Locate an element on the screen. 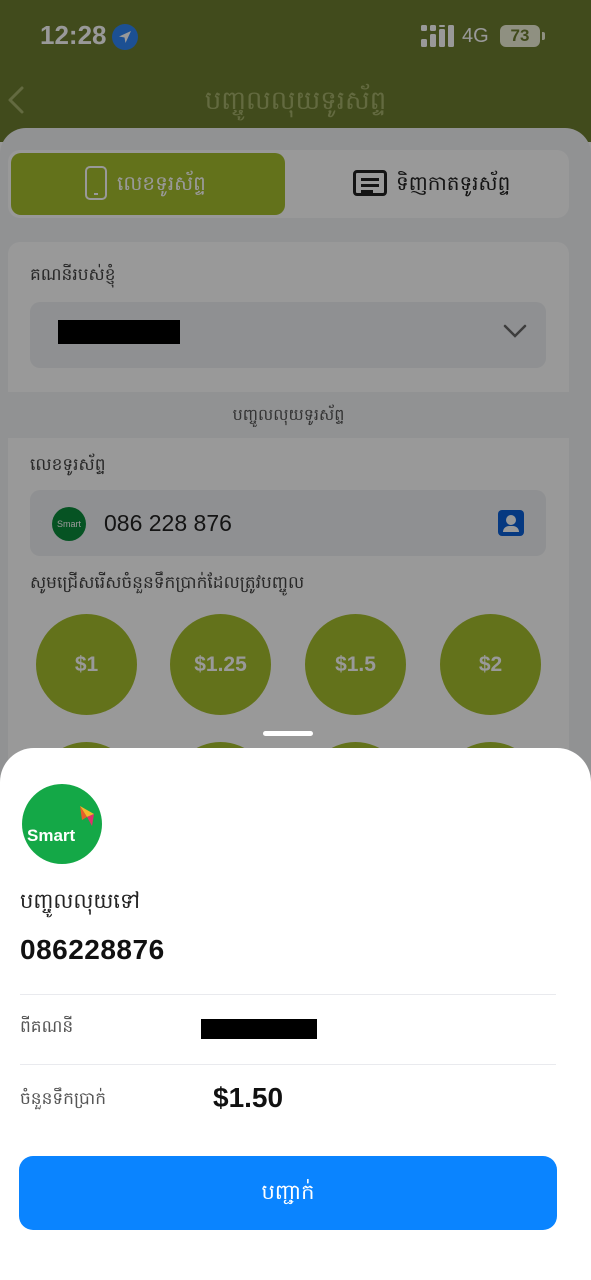 This screenshot has width=591, height=1280. smart-mark-icon is located at coordinates (87, 816).